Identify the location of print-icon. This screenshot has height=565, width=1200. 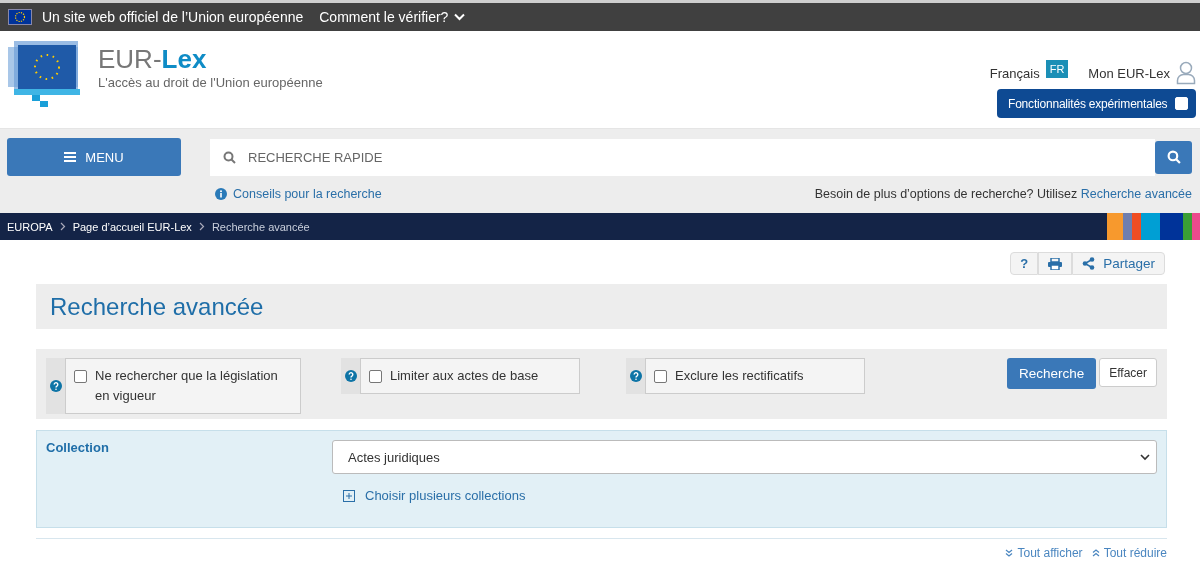
(1055, 263).